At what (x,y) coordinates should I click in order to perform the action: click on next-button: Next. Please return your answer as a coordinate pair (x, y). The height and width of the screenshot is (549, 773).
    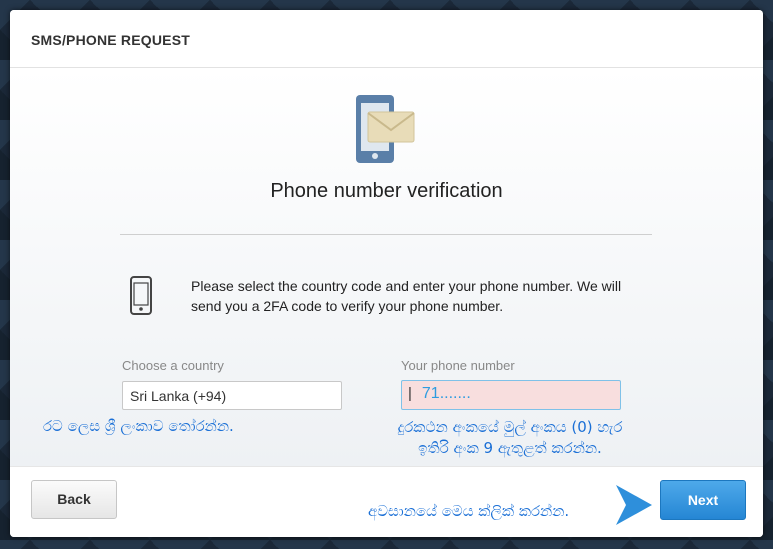
    Looking at the image, I should click on (703, 500).